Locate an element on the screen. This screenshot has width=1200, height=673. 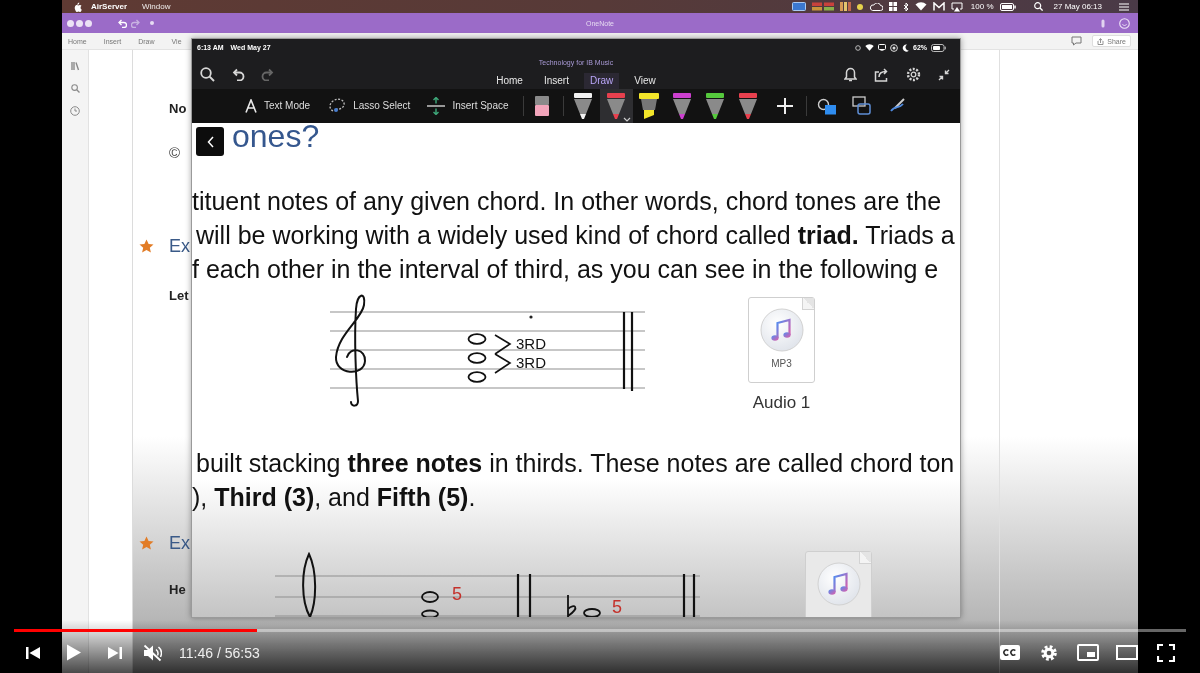
monitor-icon is located at coordinates (882, 47).